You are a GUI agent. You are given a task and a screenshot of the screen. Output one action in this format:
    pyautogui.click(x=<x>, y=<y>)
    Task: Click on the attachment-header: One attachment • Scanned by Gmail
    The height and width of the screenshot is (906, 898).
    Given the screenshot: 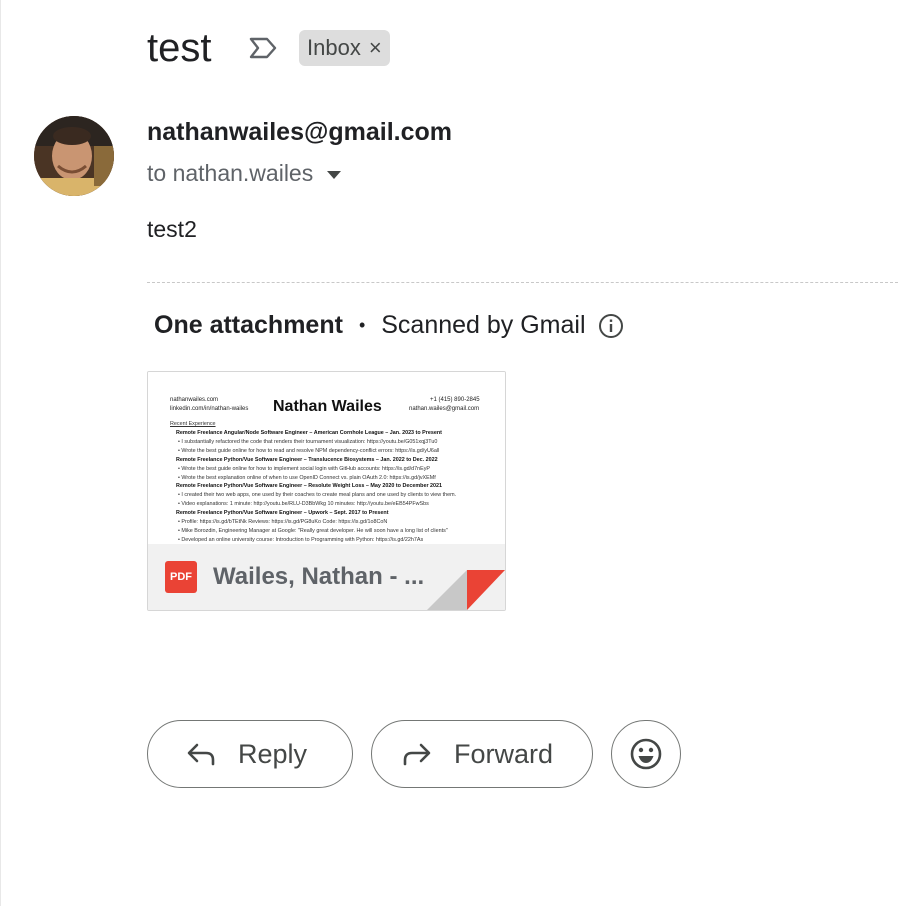 What is the action you would take?
    pyautogui.click(x=389, y=325)
    